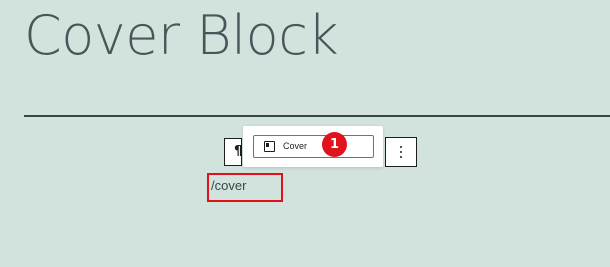 This screenshot has width=610, height=267. I want to click on autocomplete-popover: Cover 1, so click(313, 146).